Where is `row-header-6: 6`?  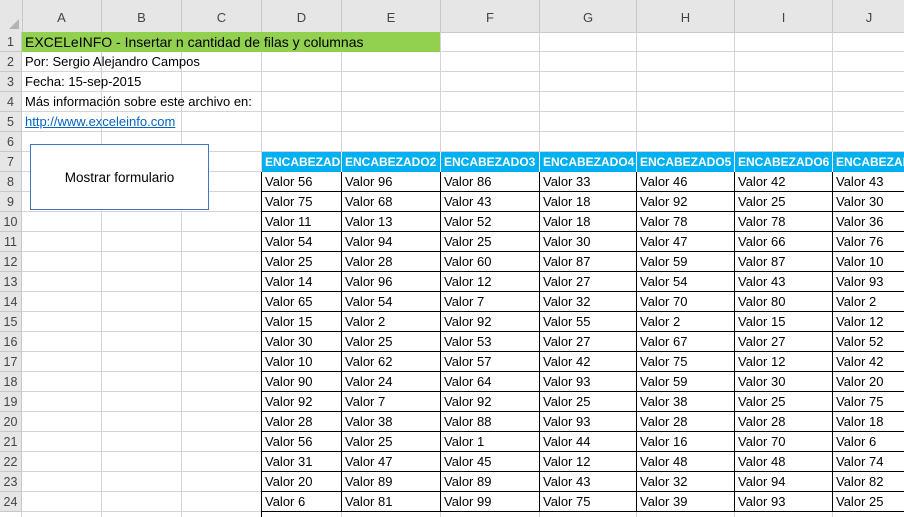
row-header-6: 6 is located at coordinates (11, 142).